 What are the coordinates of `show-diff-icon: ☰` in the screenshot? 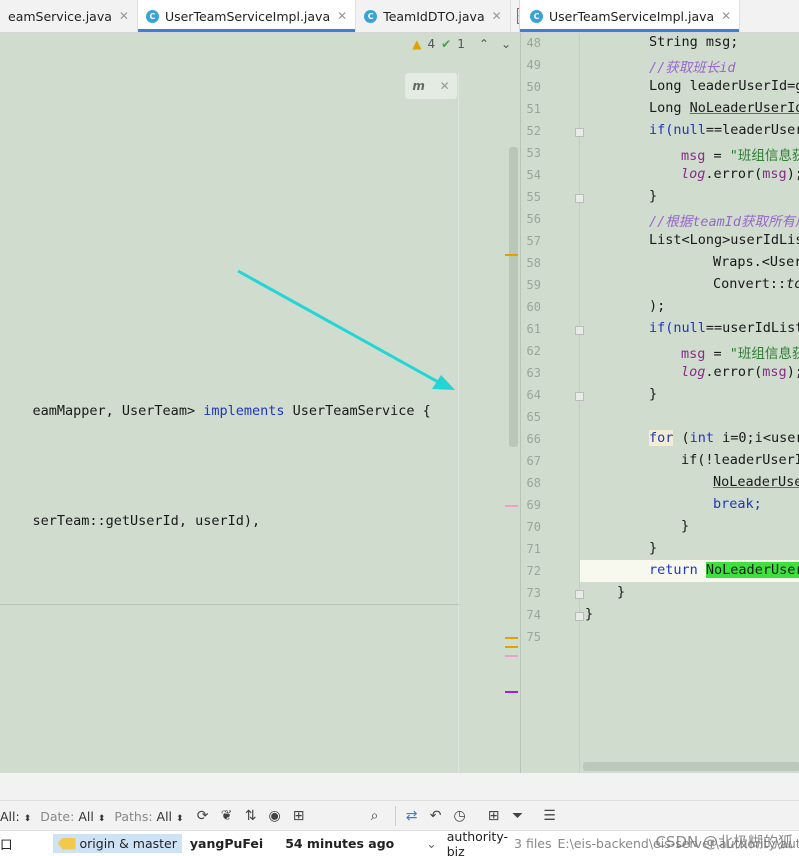 It's located at (550, 816).